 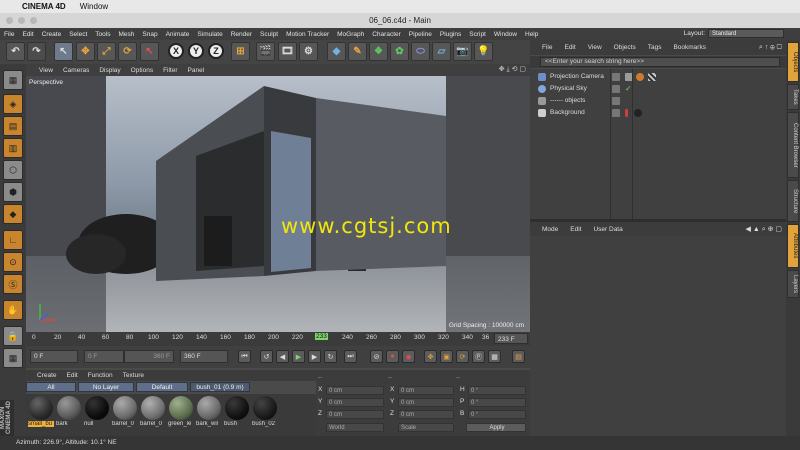 What do you see at coordinates (47, 375) in the screenshot?
I see `material-menu-create: Create` at bounding box center [47, 375].